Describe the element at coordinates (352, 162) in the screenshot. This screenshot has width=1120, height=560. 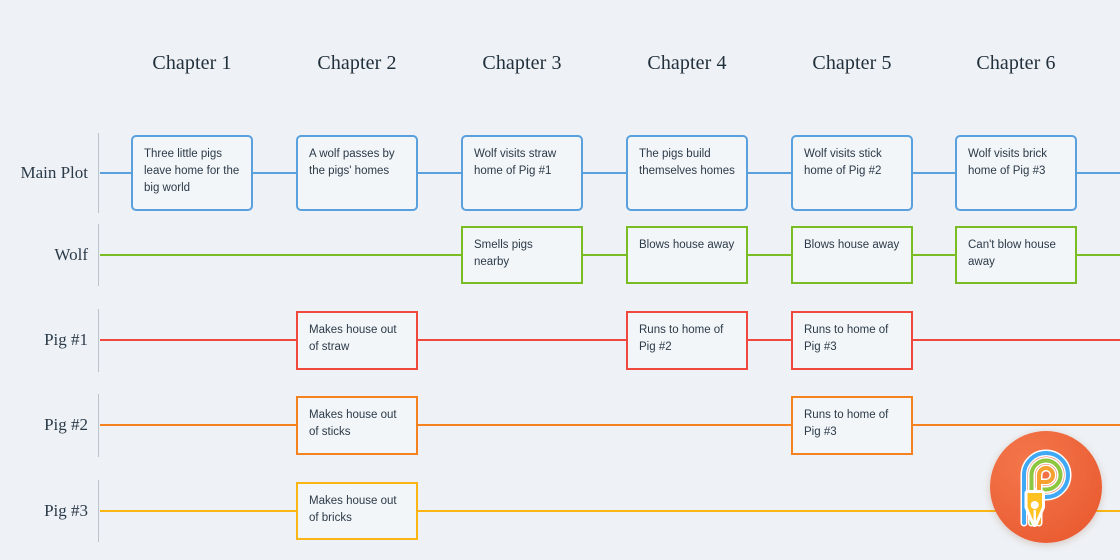
I see `event-text: A wolf passes by the pigs' homes` at that location.